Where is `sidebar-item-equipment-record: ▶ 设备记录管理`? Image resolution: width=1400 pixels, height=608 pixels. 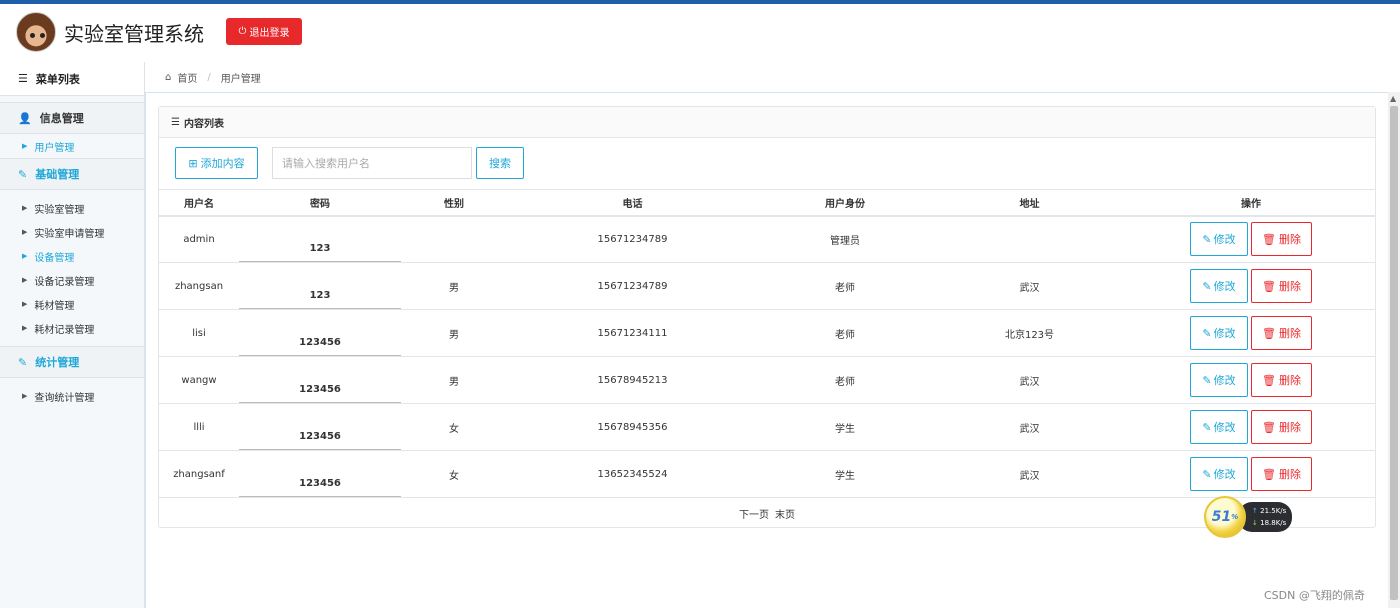
sidebar-item-equipment-record: ▶ 设备记录管理 is located at coordinates (72, 280).